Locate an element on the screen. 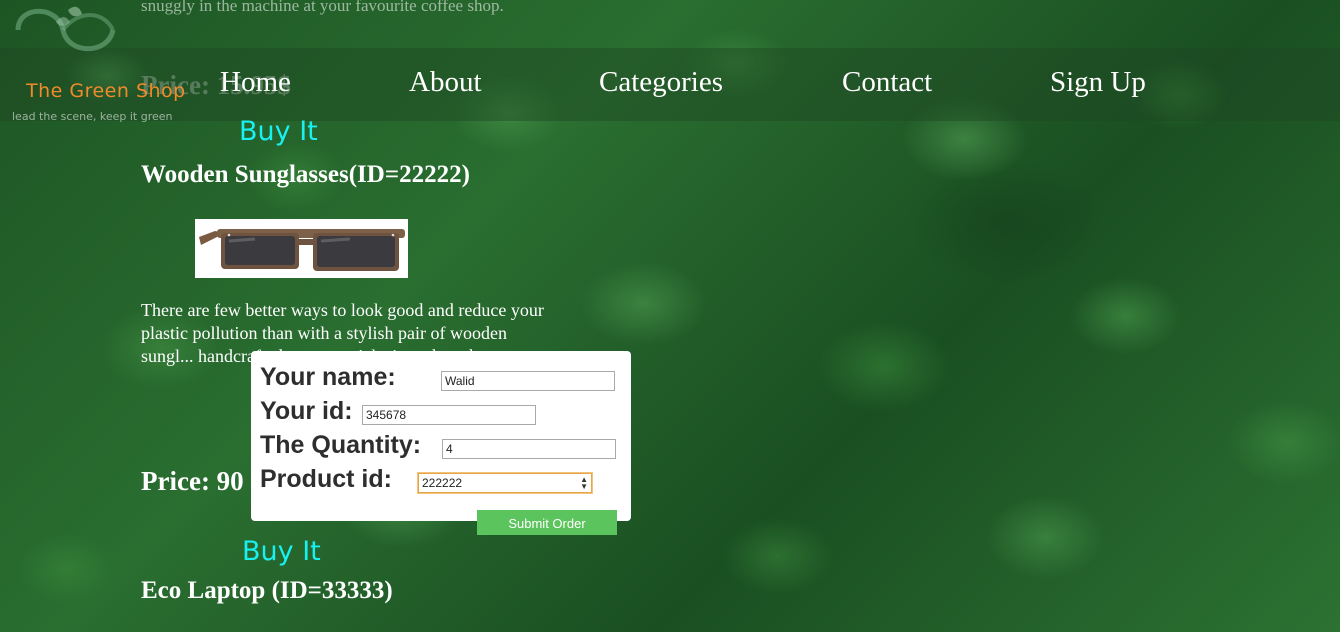 The width and height of the screenshot is (1340, 632). product-title-sunglasses: Wooden Sunglasses(ID=22222) is located at coordinates (305, 174).